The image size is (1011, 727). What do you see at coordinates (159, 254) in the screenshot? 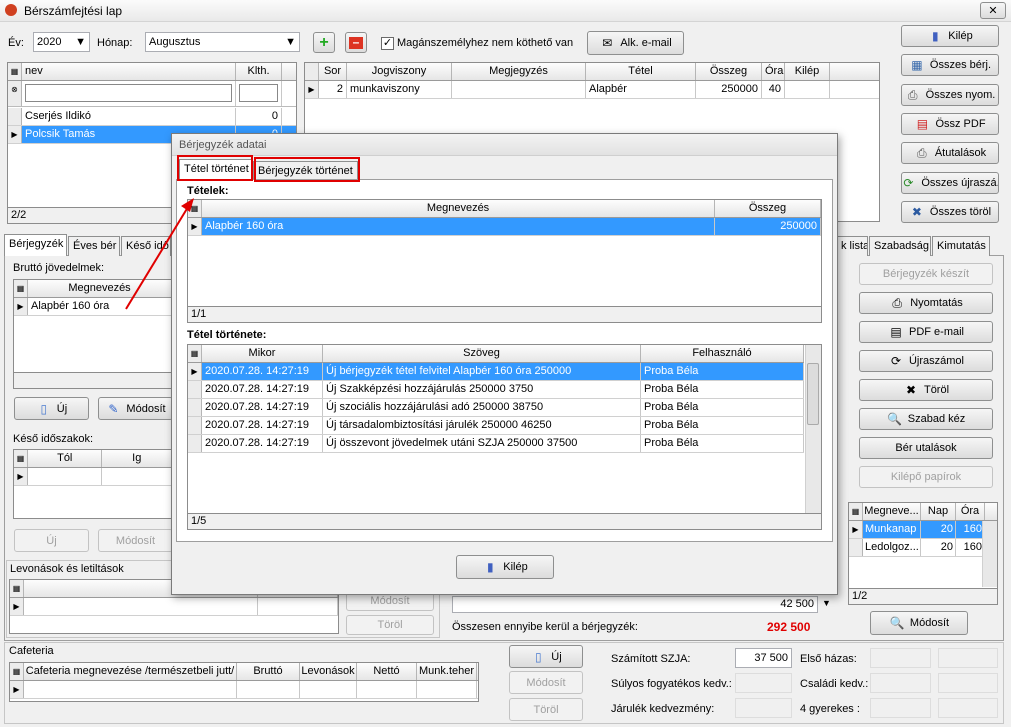
I see `annotation-arrow` at bounding box center [159, 254].